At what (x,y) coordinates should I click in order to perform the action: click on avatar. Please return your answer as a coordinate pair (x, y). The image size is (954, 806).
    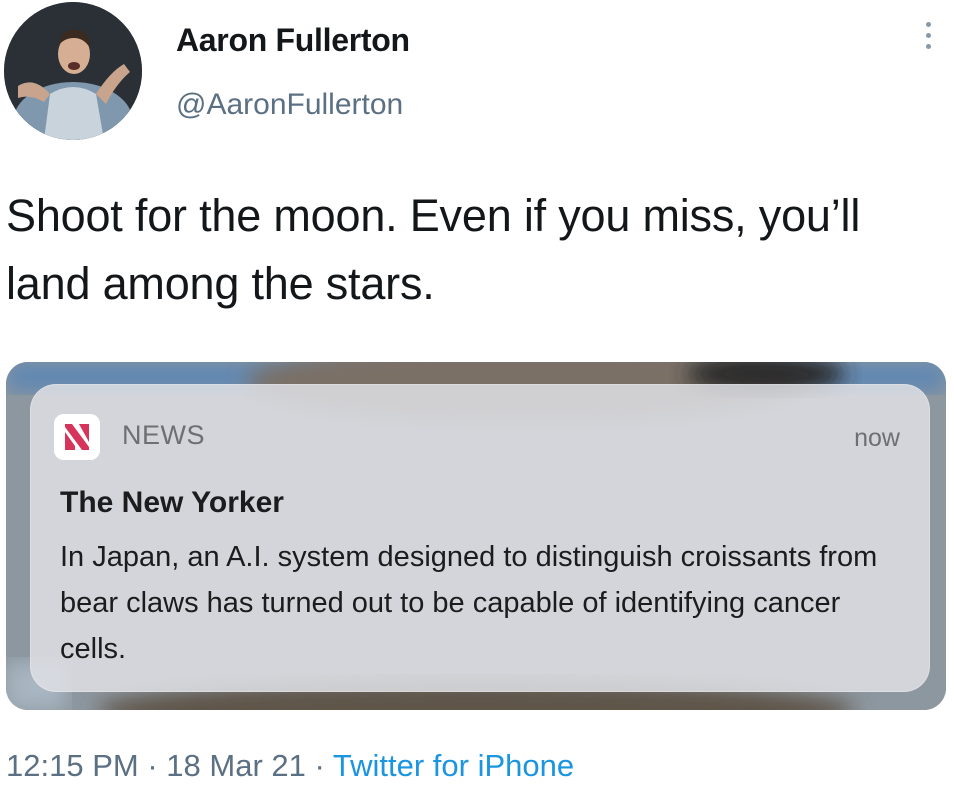
    Looking at the image, I should click on (73, 71).